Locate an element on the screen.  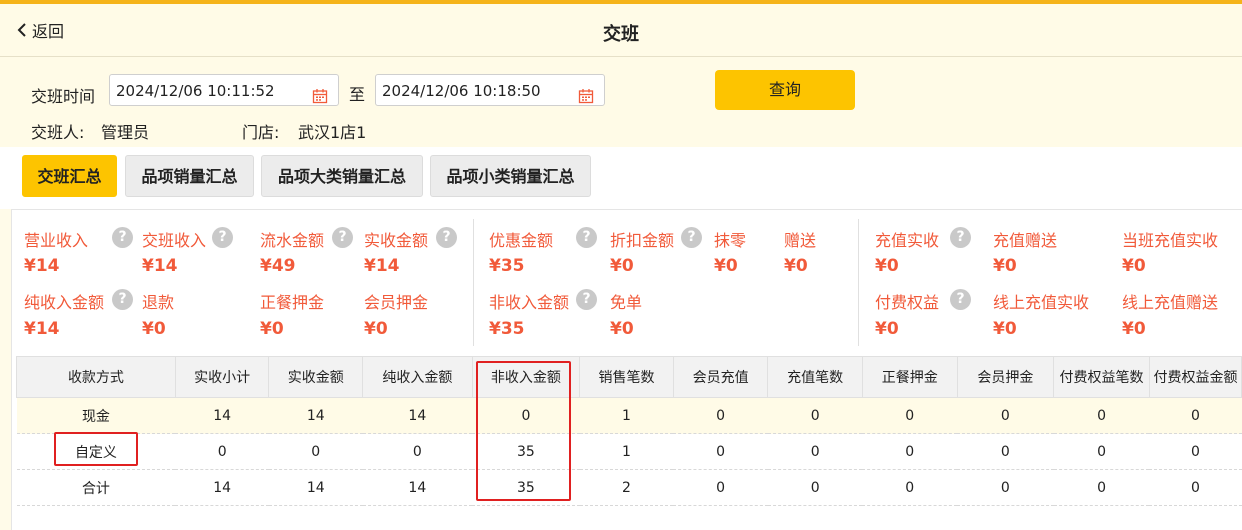
stat-label: 付费权益 is located at coordinates (907, 302).